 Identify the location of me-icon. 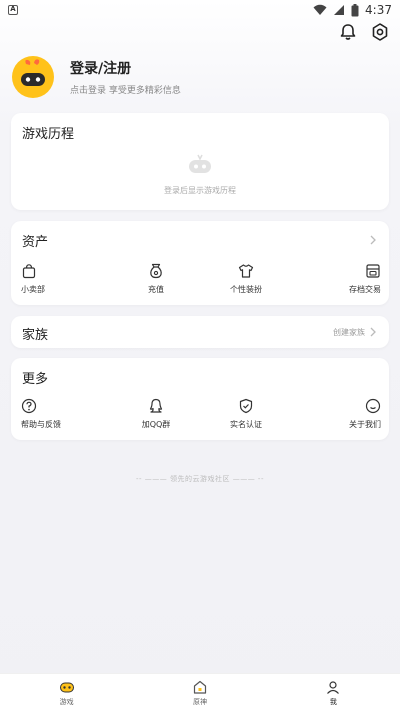
(333, 687).